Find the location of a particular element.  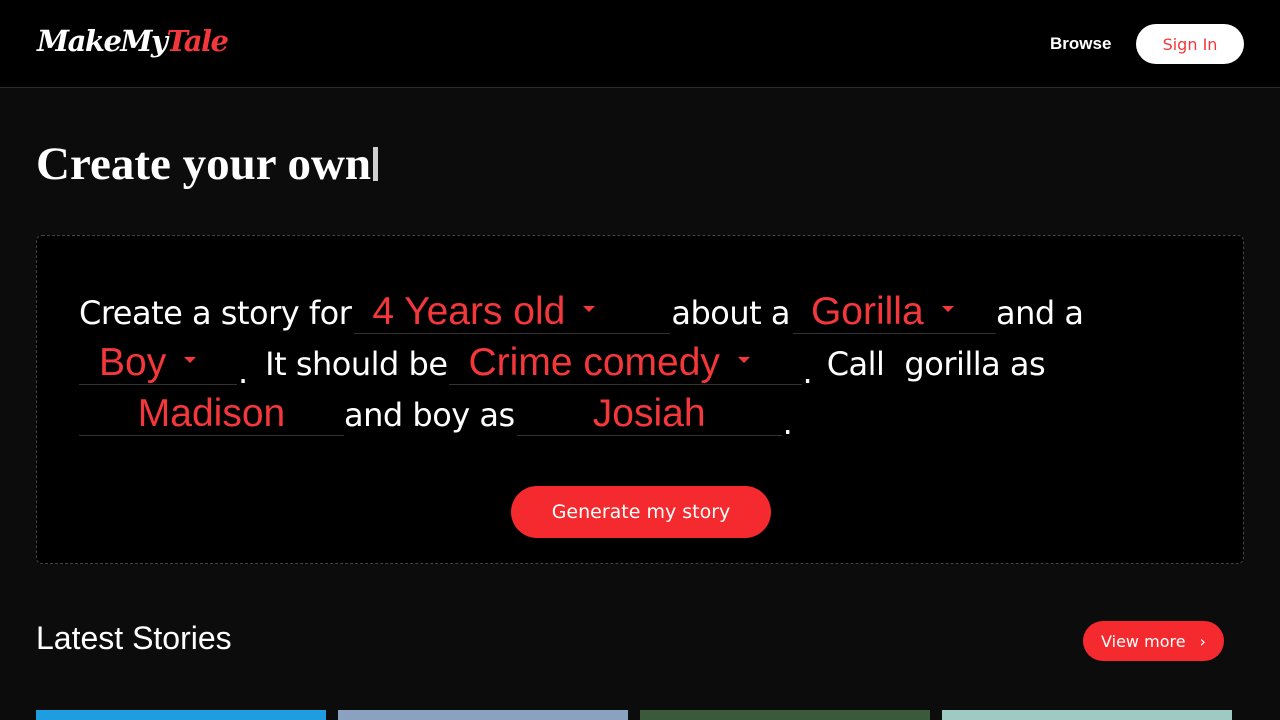

name1-input-value: Madison is located at coordinates (211, 413).